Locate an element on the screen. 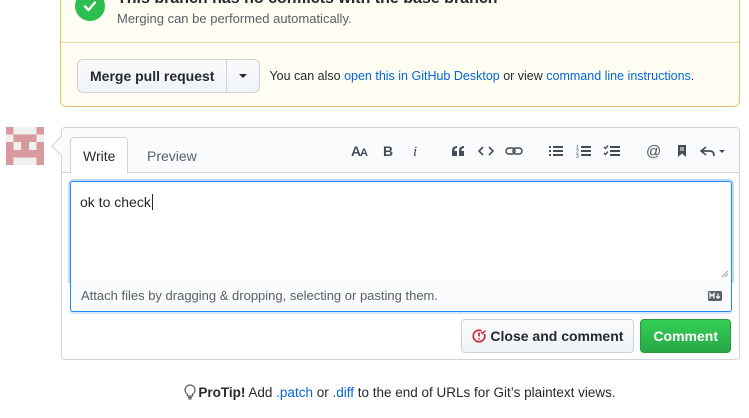 The height and width of the screenshot is (418, 749). svg-text: 3 is located at coordinates (577, 156).